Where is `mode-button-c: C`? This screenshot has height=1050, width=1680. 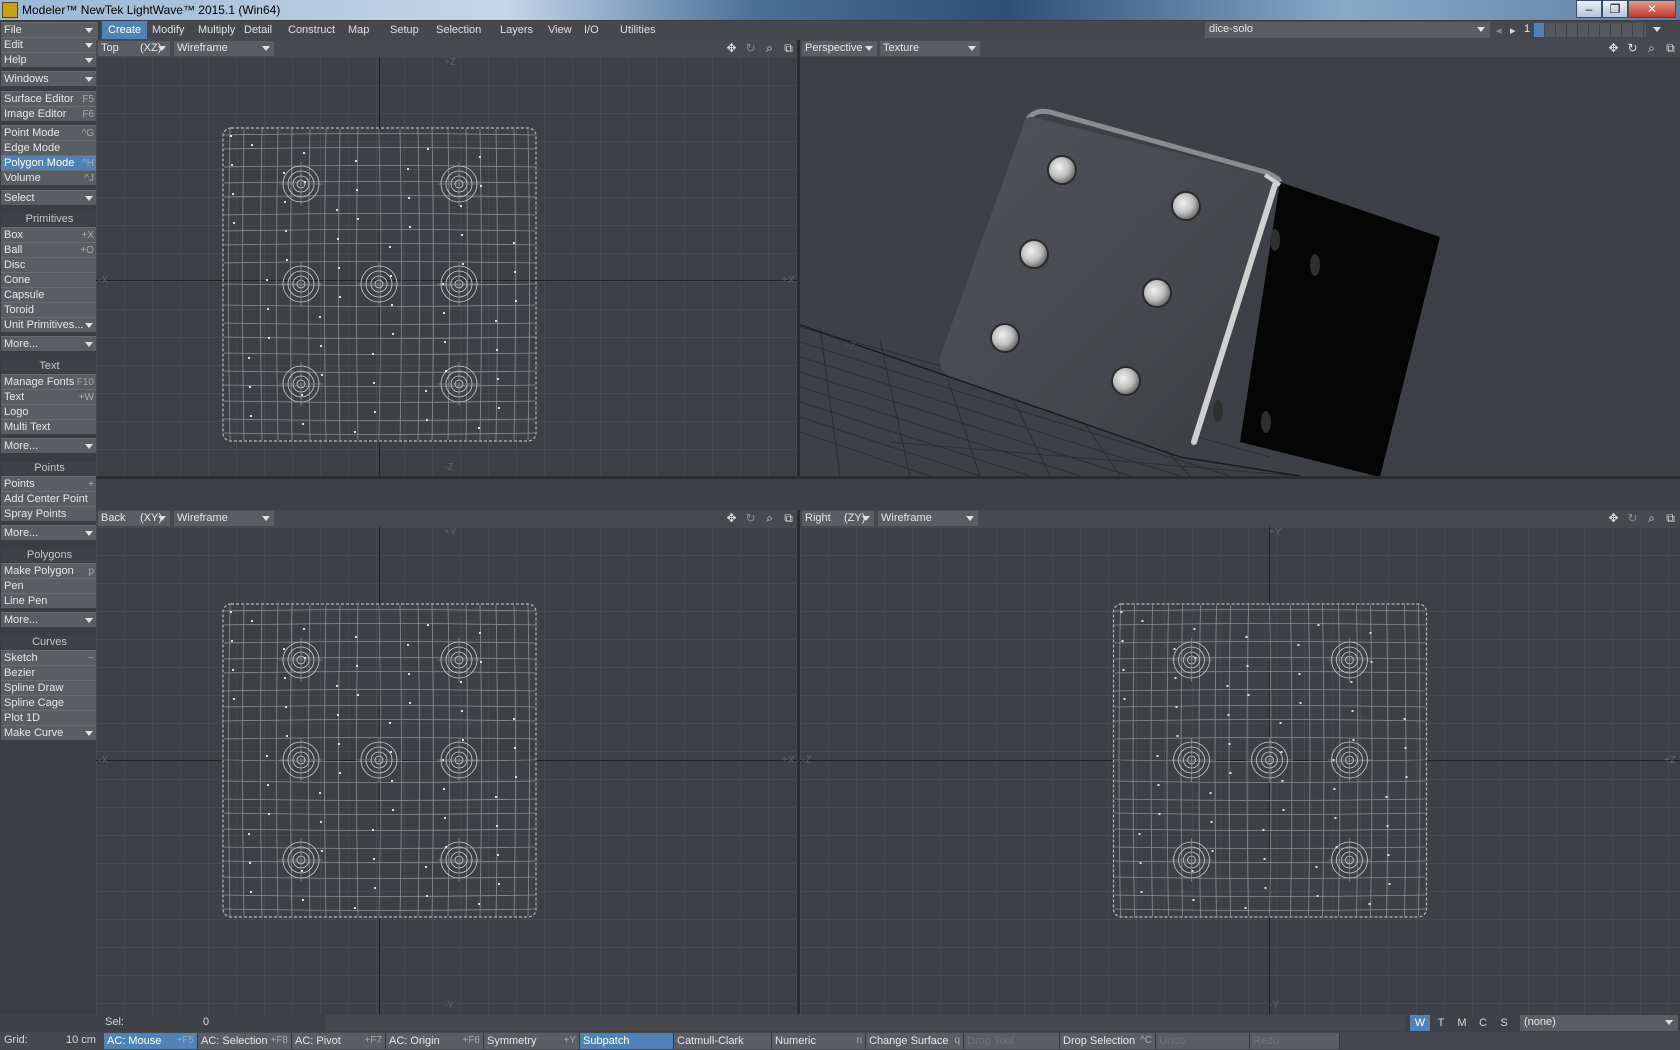
mode-button-c: C is located at coordinates (1483, 1023).